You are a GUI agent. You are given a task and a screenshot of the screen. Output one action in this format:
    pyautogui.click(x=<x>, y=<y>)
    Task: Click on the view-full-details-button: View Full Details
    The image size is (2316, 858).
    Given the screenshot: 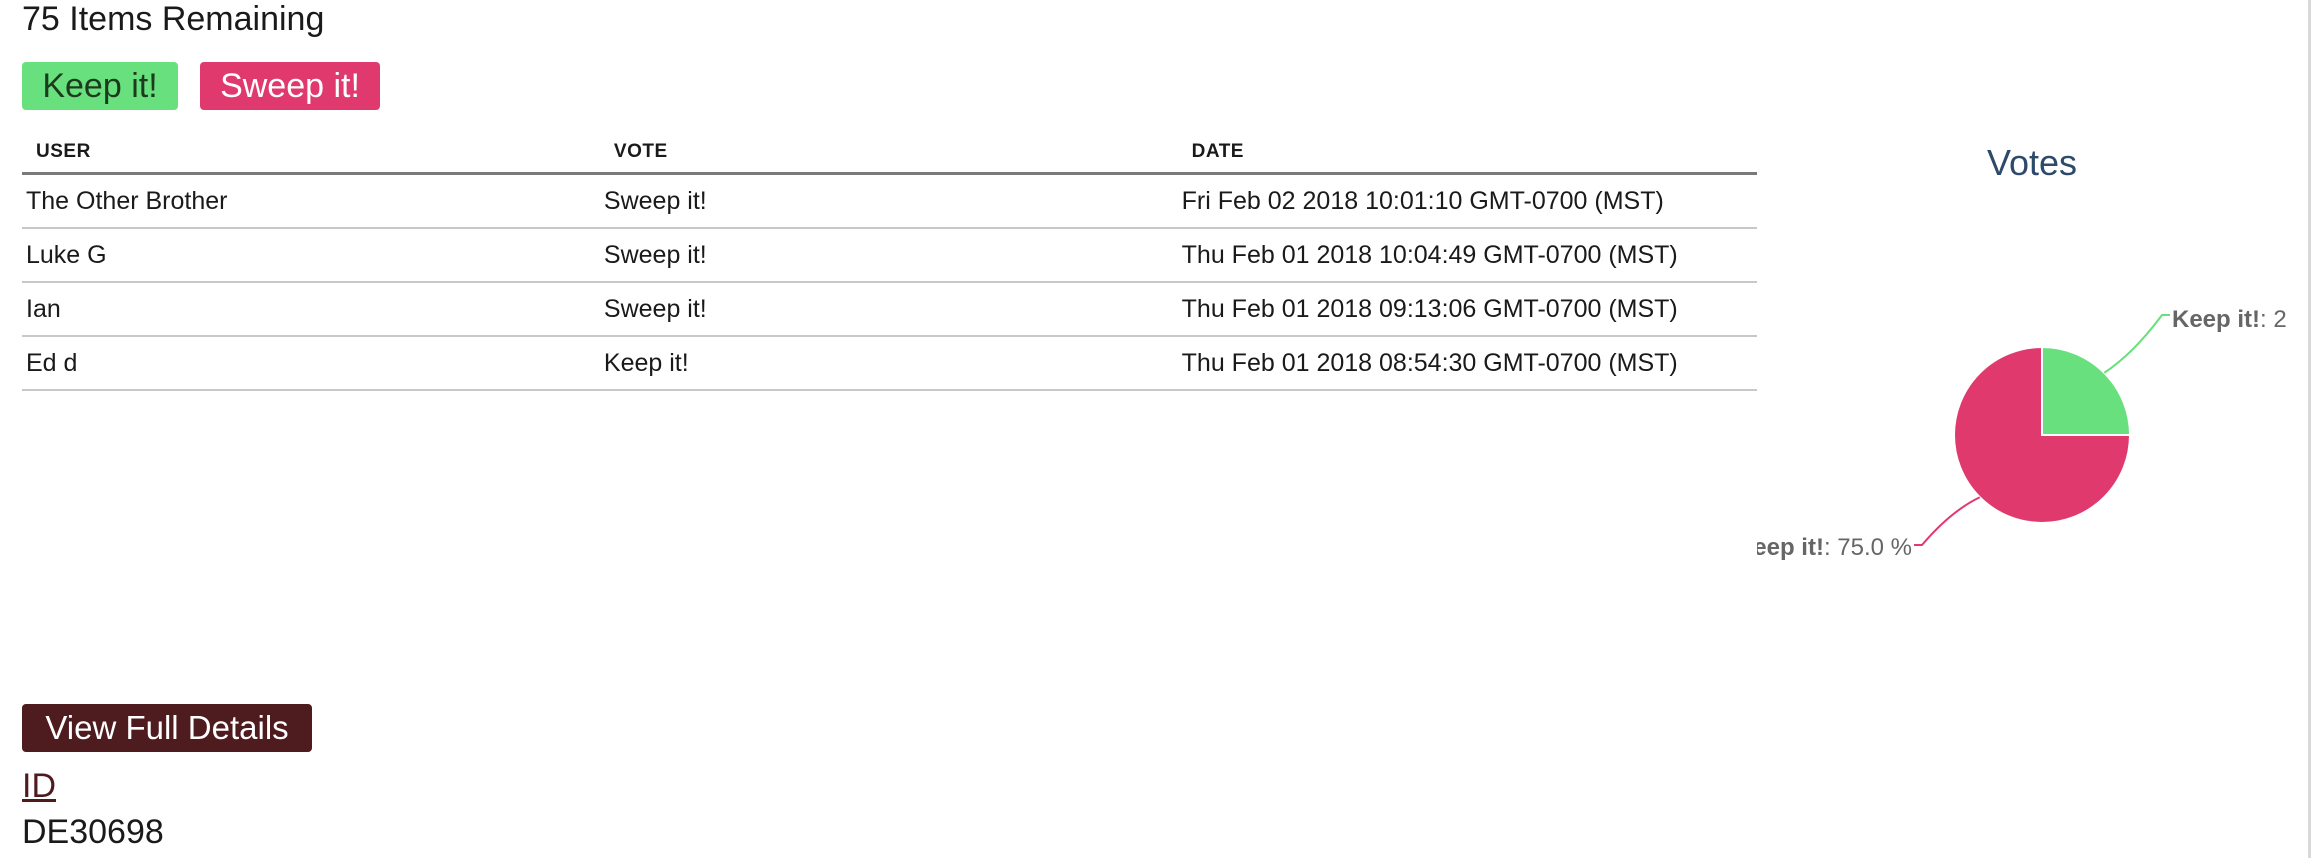 What is the action you would take?
    pyautogui.click(x=167, y=728)
    